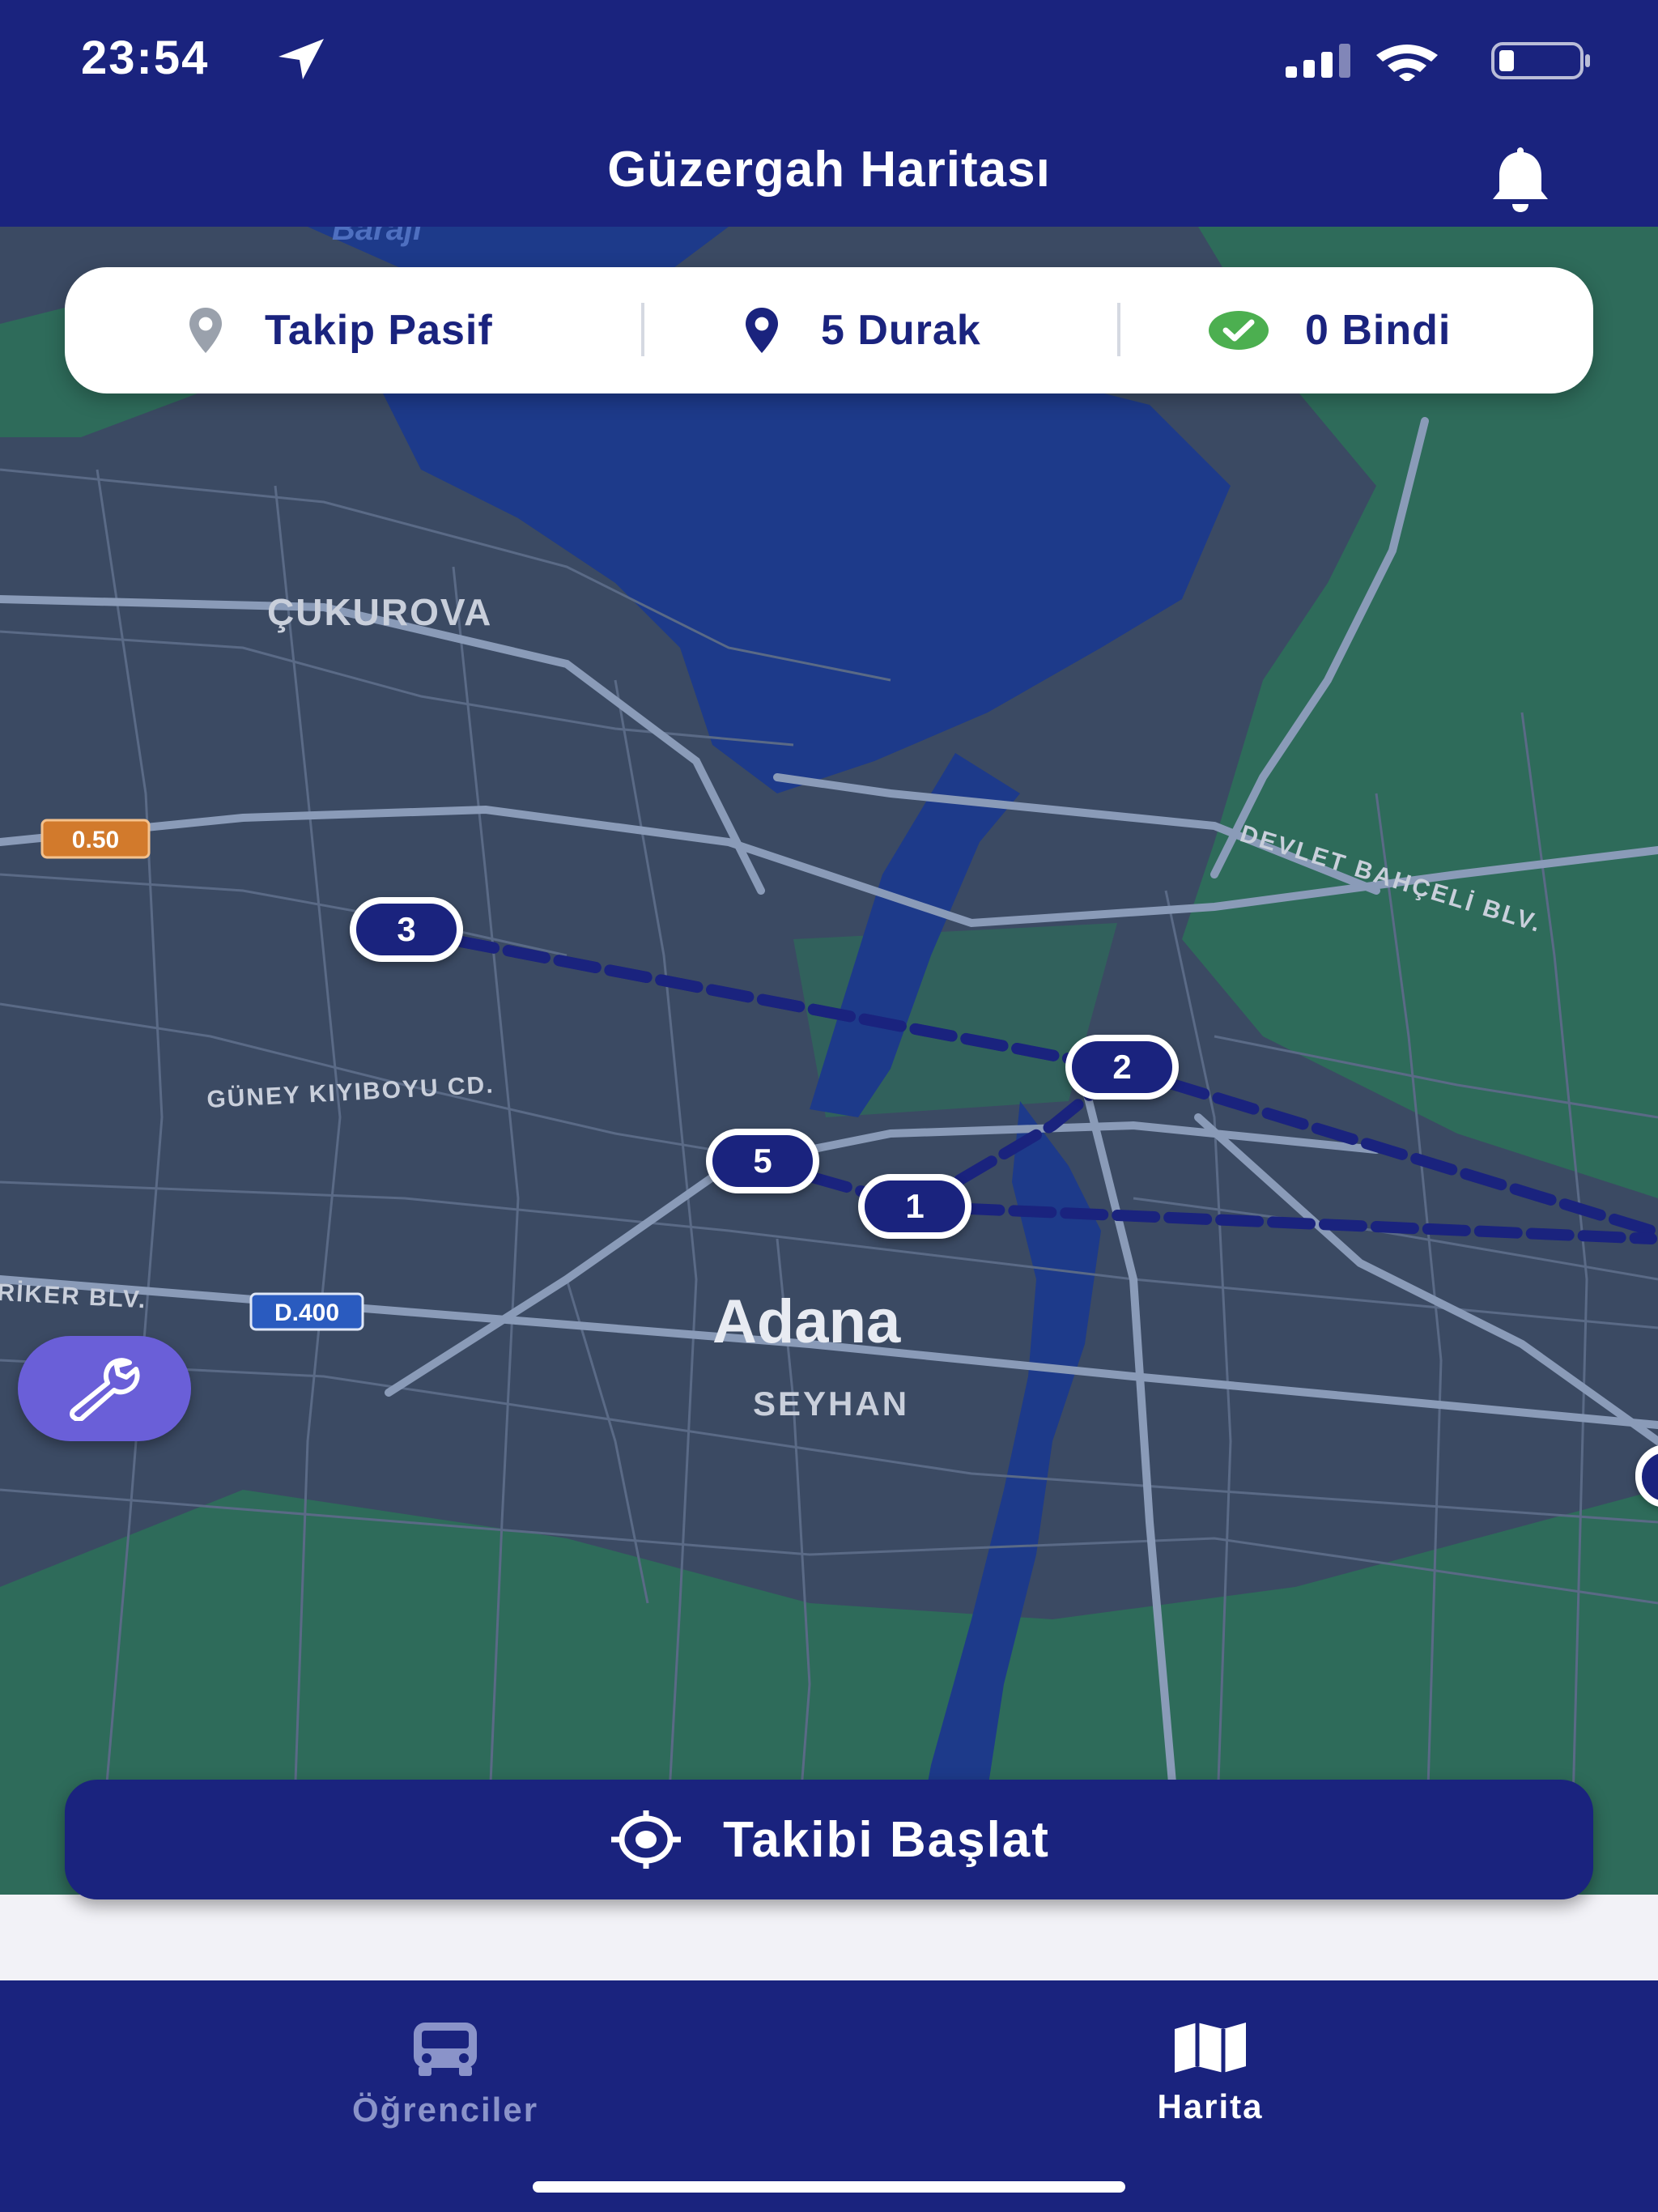 Image resolution: width=1658 pixels, height=2212 pixels. Describe the element at coordinates (806, 1322) in the screenshot. I see `map-label-city: Adana` at that location.